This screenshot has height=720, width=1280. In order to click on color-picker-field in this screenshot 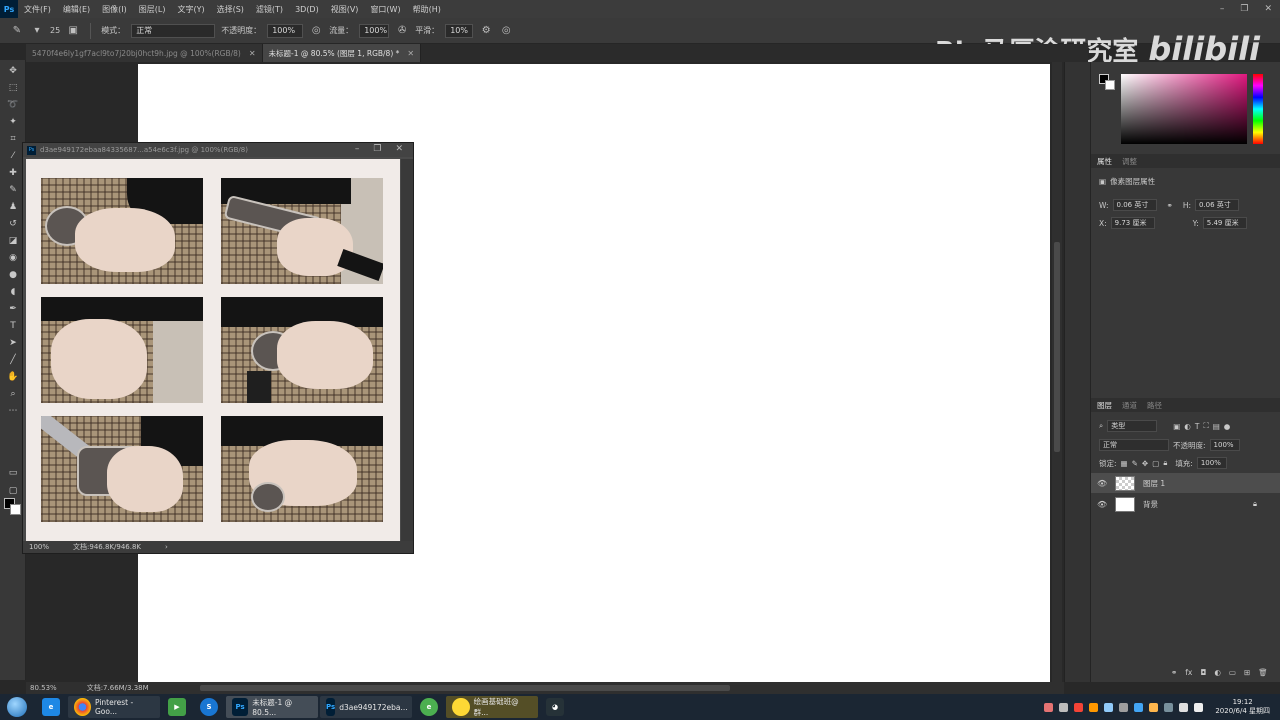, I will do `click(1184, 109)`.